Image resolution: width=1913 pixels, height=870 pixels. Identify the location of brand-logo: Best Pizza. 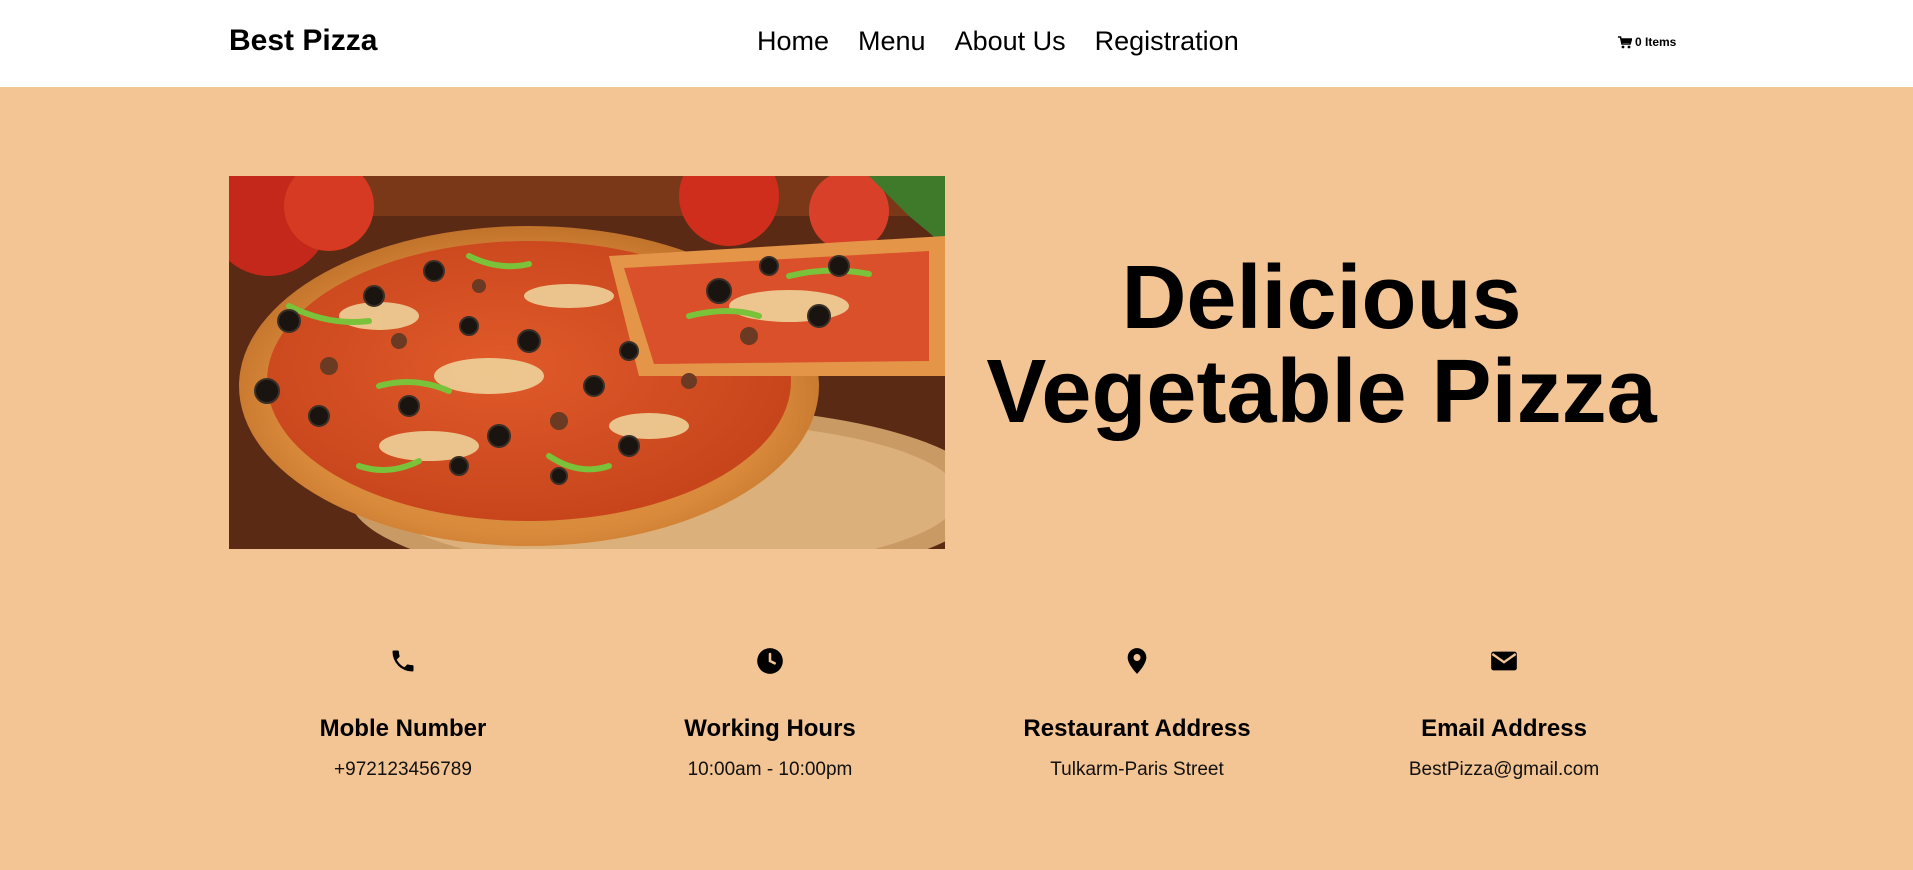
(303, 41).